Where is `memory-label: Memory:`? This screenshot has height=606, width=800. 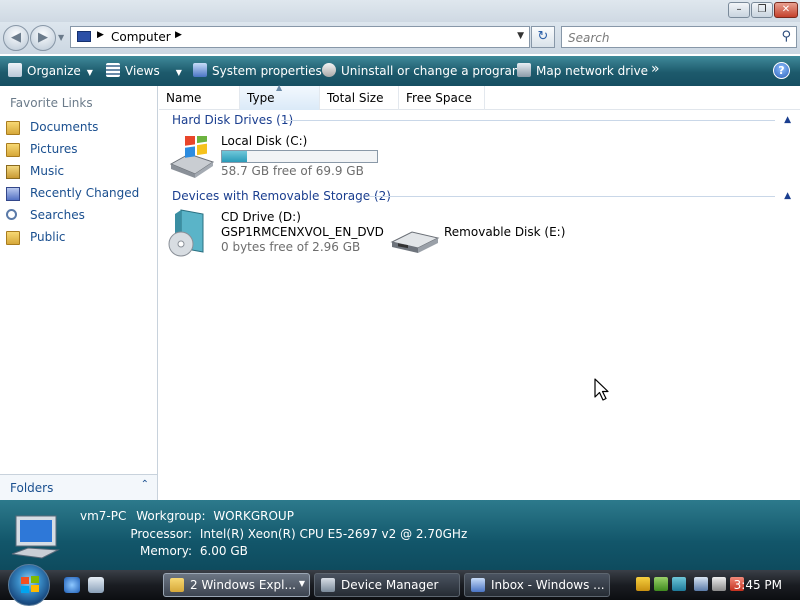
memory-label: Memory: is located at coordinates (166, 551).